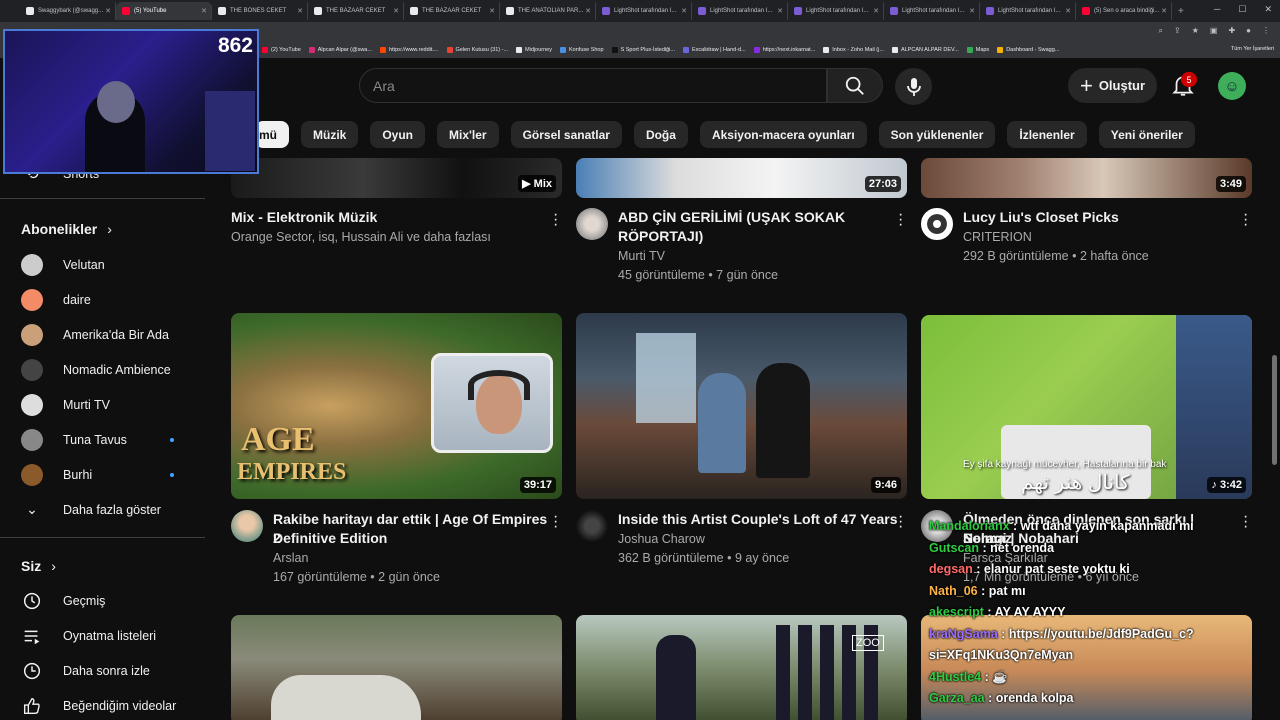 This screenshot has width=1280, height=720. What do you see at coordinates (396, 178) in the screenshot?
I see `video-thumbnail: ▶ Mix` at bounding box center [396, 178].